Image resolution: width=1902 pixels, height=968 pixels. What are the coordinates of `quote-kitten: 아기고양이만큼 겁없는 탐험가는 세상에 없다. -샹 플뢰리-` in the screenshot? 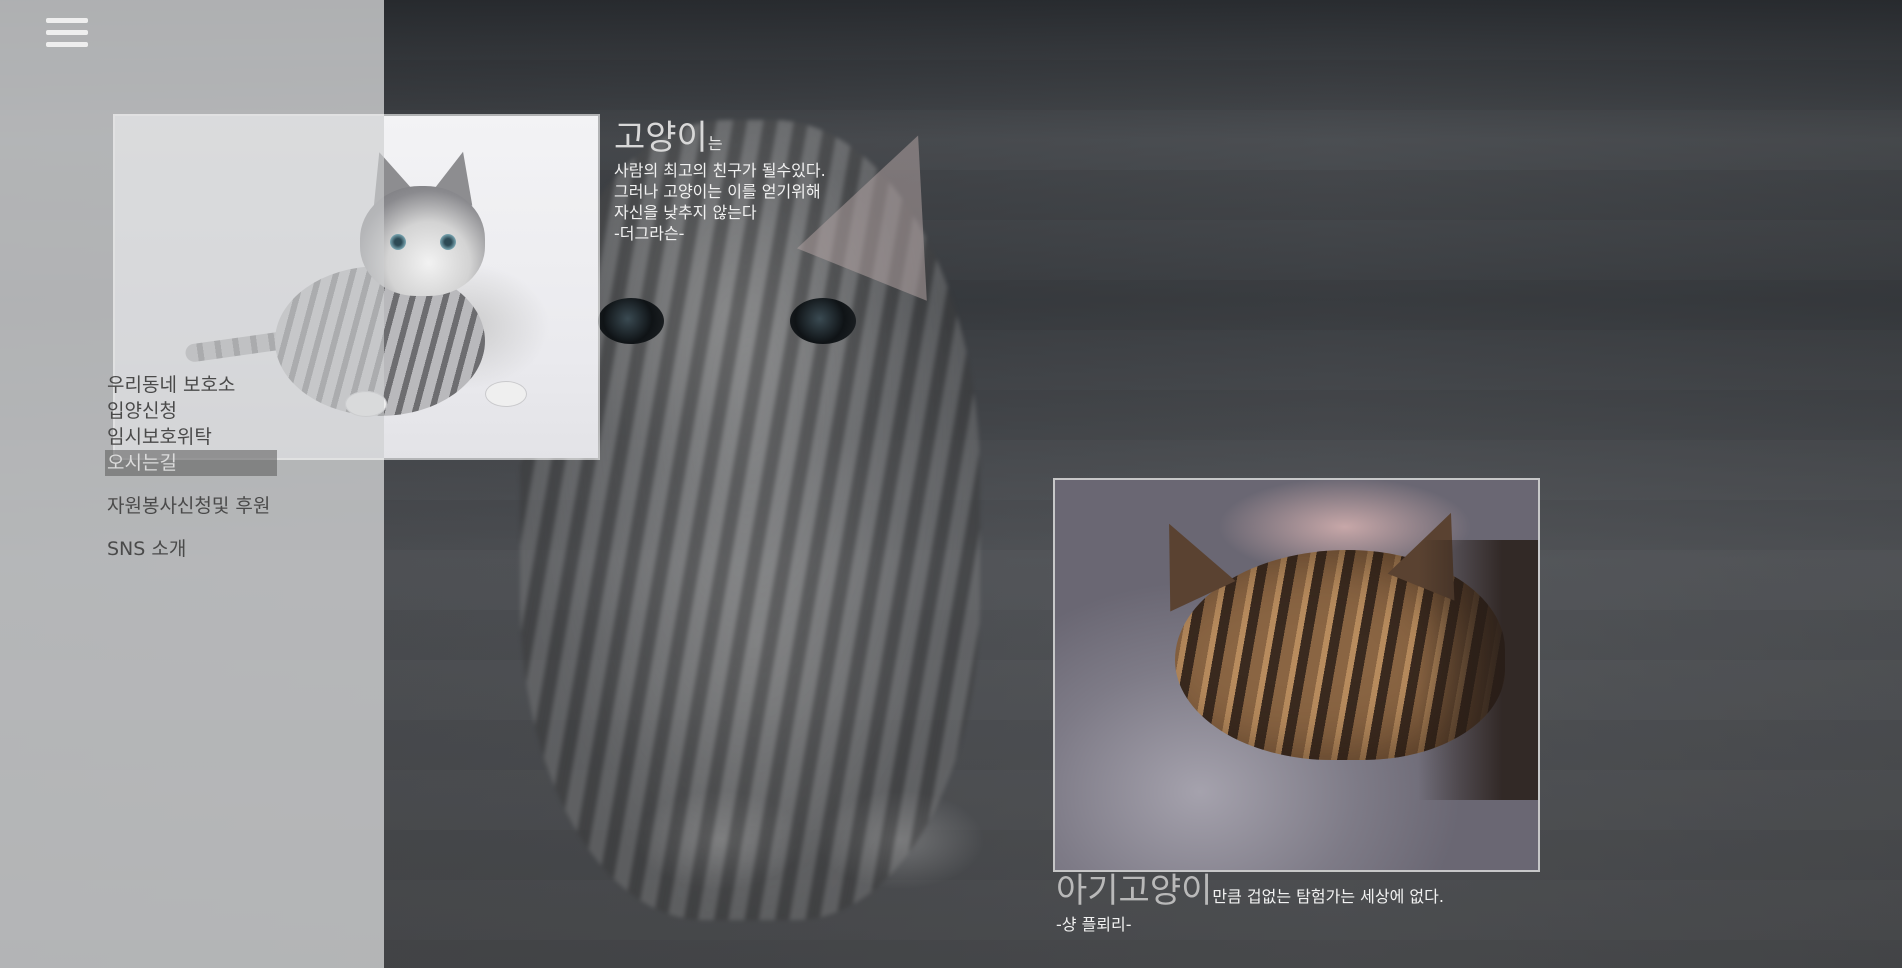 It's located at (1250, 903).